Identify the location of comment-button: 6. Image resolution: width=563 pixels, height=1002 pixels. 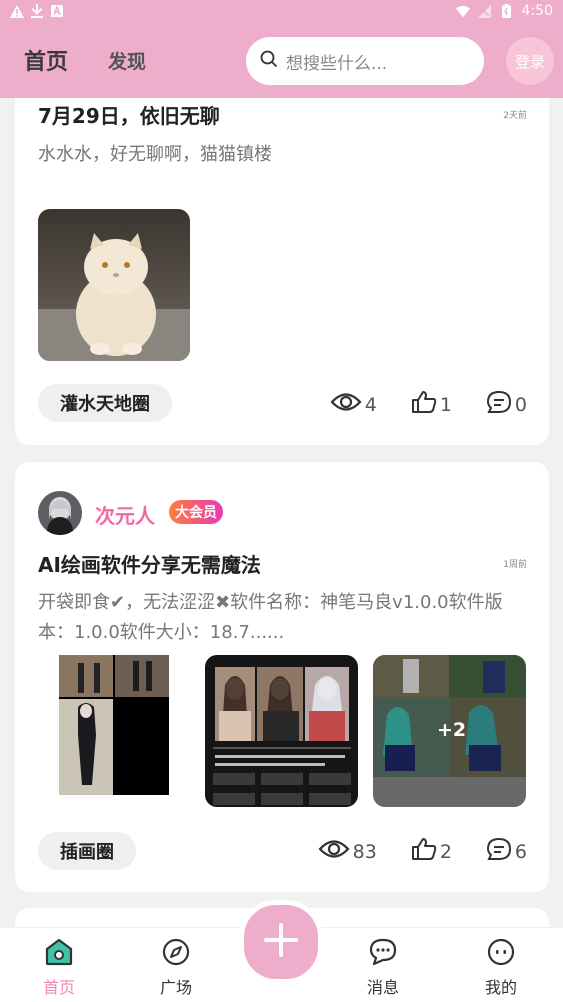
(506, 851).